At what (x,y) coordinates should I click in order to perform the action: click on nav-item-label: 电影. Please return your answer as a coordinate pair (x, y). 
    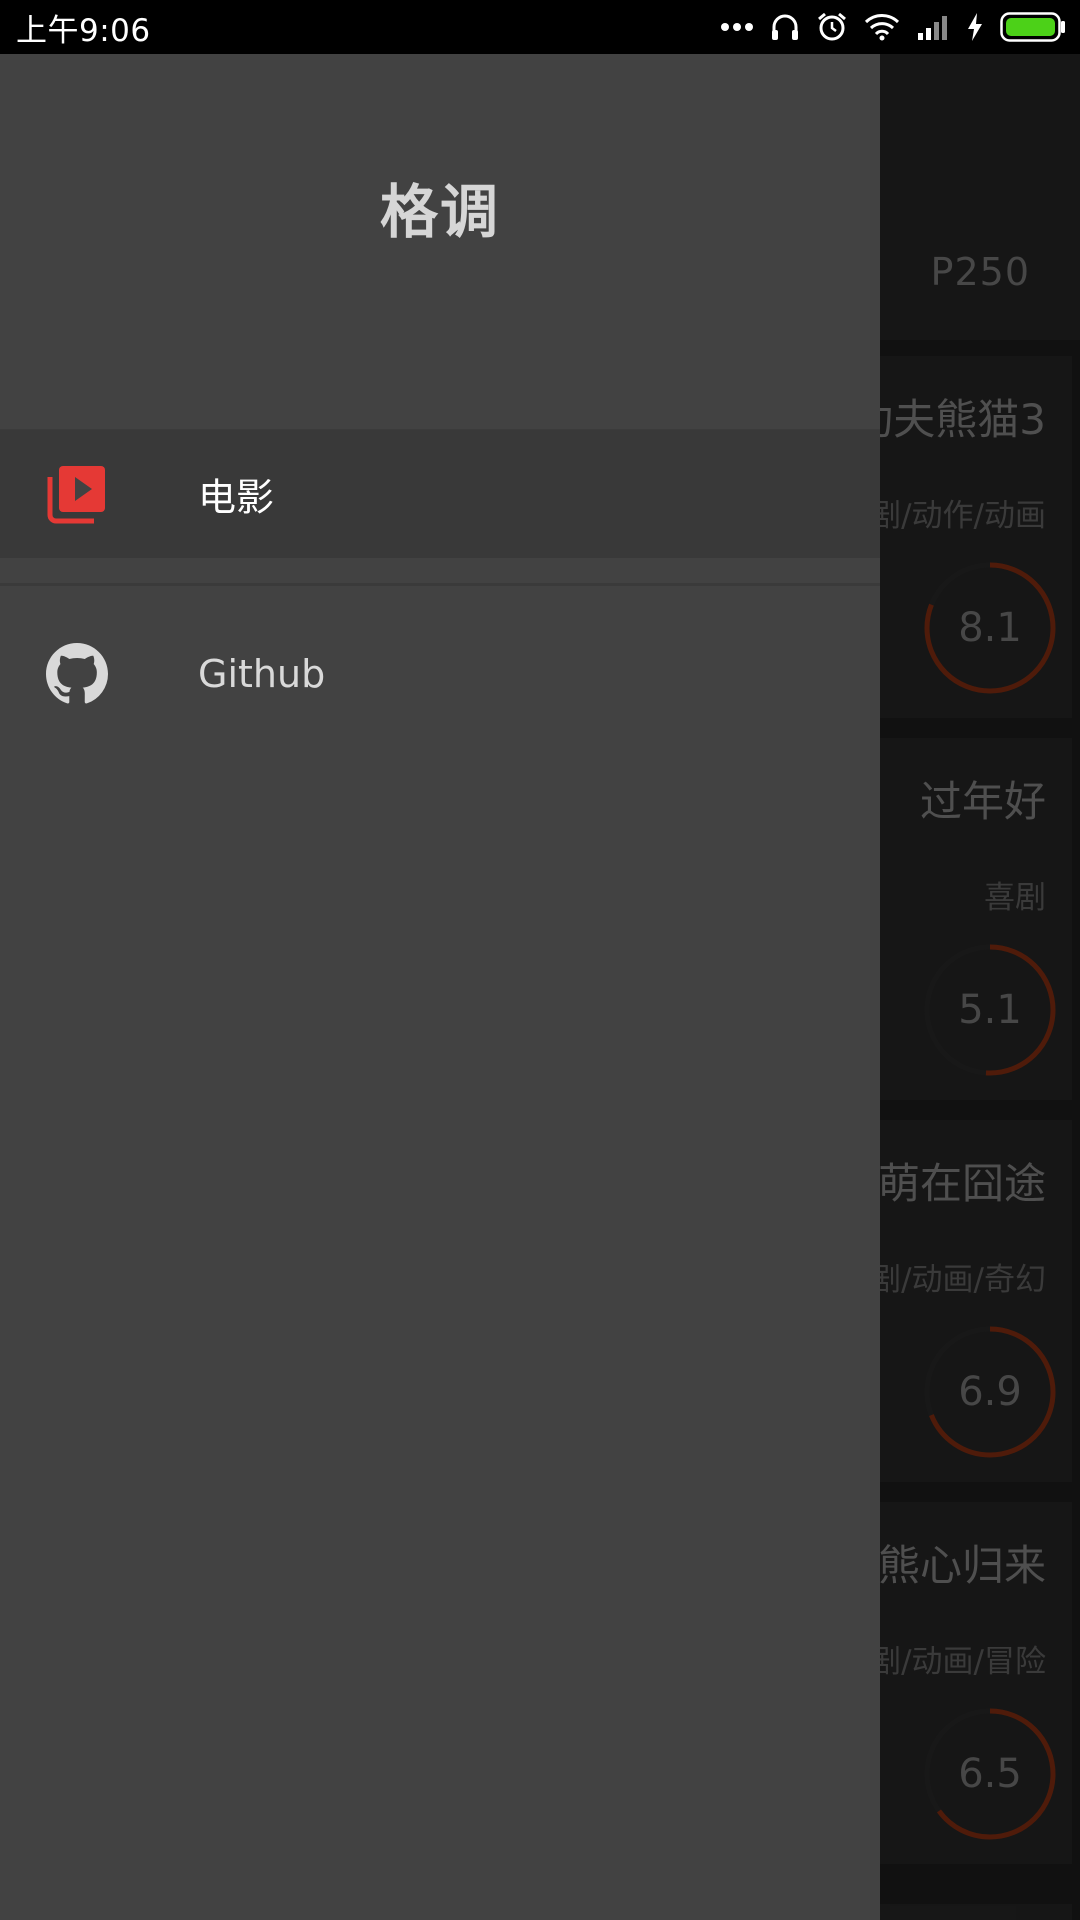
    Looking at the image, I should click on (236, 497).